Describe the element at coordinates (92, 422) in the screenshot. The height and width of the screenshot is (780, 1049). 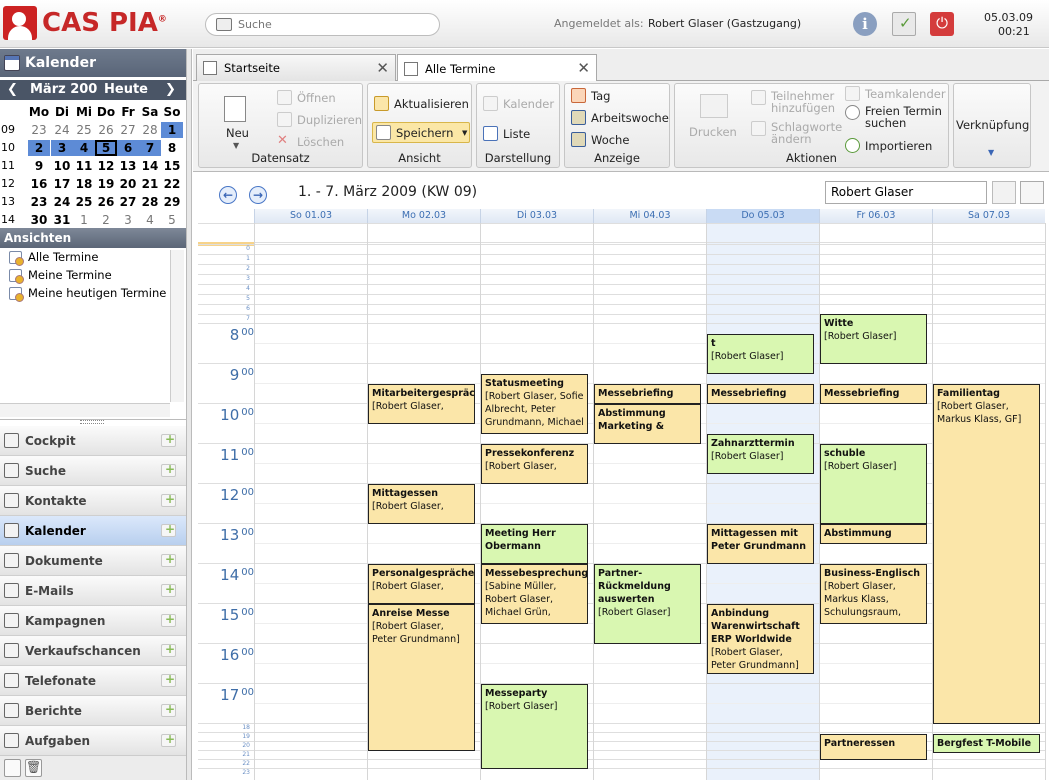
I see `panel-resize-grip` at that location.